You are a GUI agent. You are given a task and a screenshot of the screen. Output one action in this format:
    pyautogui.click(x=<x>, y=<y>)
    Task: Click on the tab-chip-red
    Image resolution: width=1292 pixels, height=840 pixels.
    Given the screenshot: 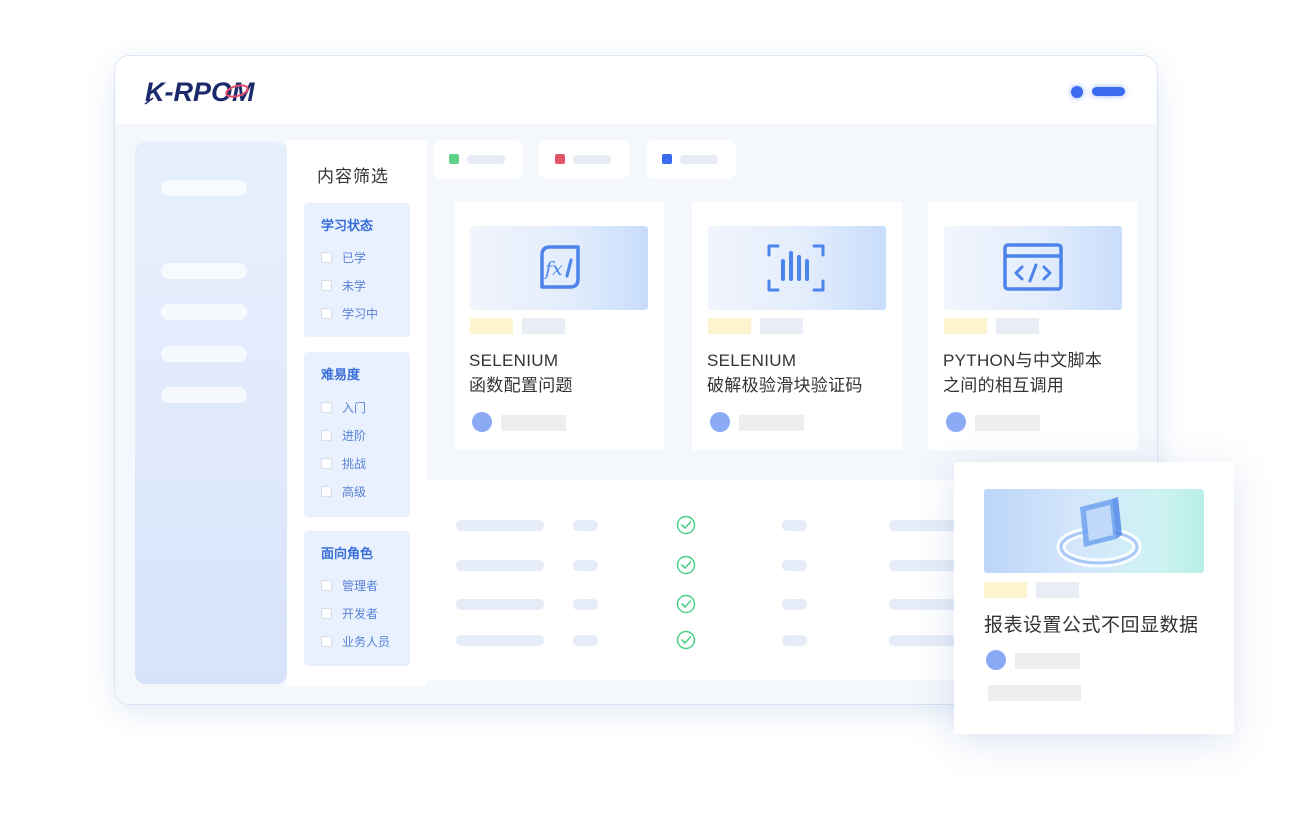 What is the action you would take?
    pyautogui.click(x=584, y=159)
    